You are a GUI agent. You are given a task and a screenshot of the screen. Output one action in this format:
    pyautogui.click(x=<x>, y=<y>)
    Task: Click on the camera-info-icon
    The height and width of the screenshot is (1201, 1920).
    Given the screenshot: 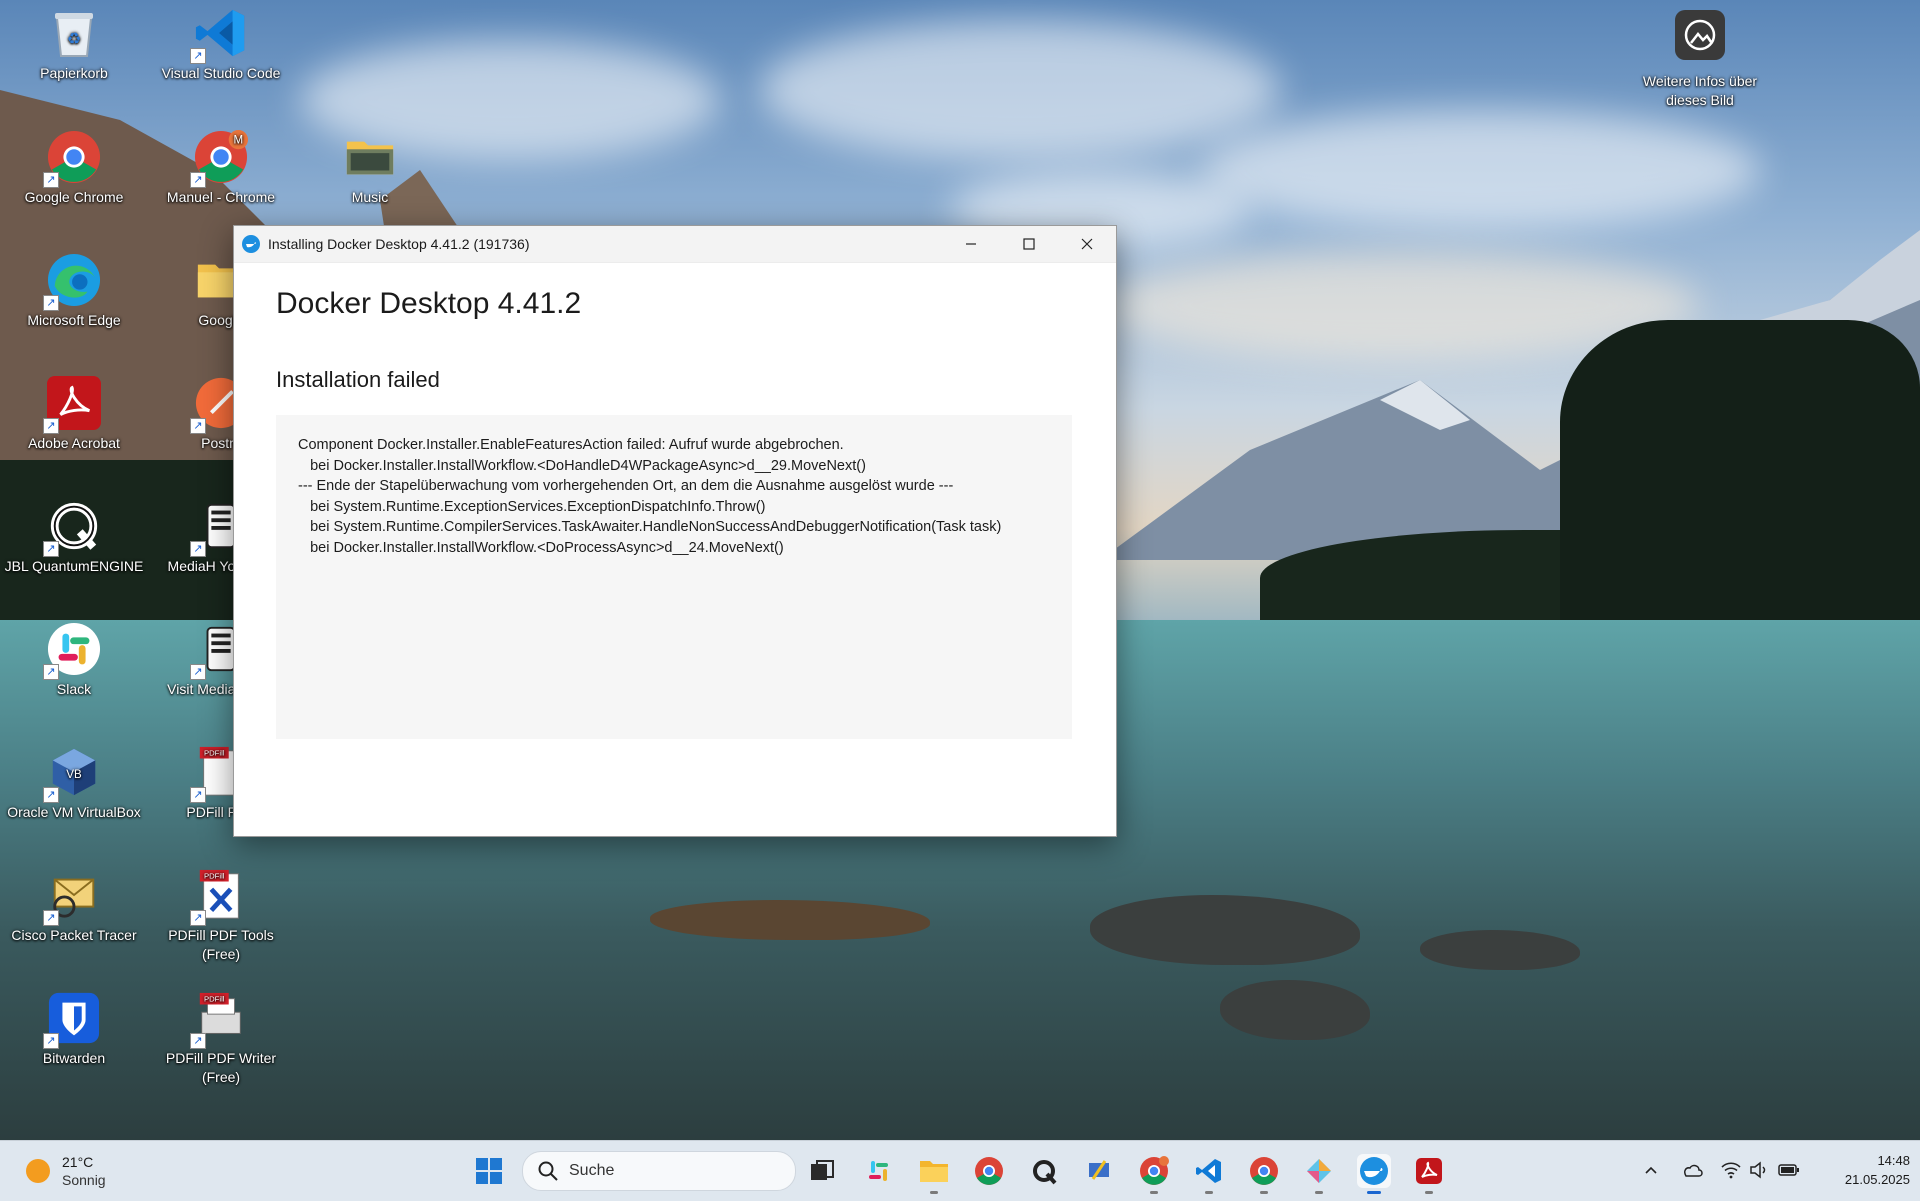 What is the action you would take?
    pyautogui.click(x=1700, y=35)
    